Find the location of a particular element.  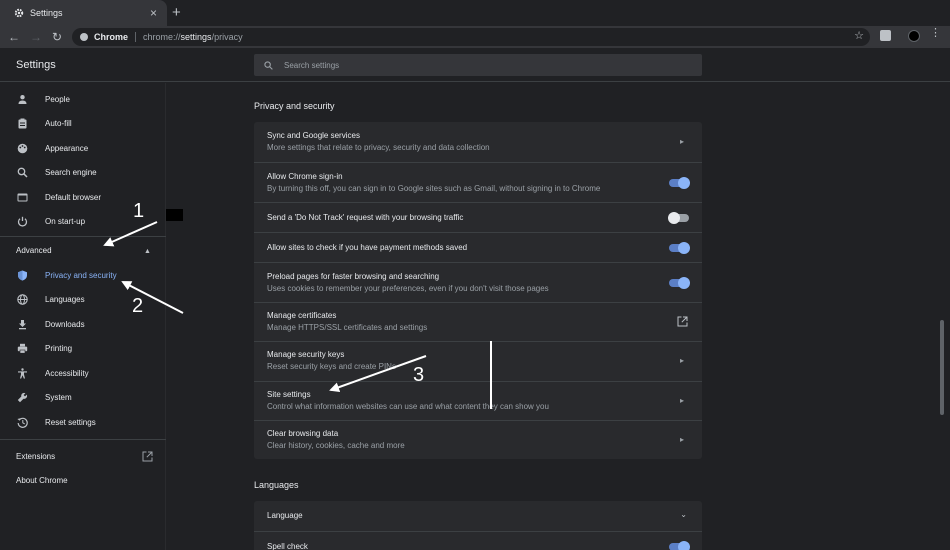

gear-icon is located at coordinates (19, 13).